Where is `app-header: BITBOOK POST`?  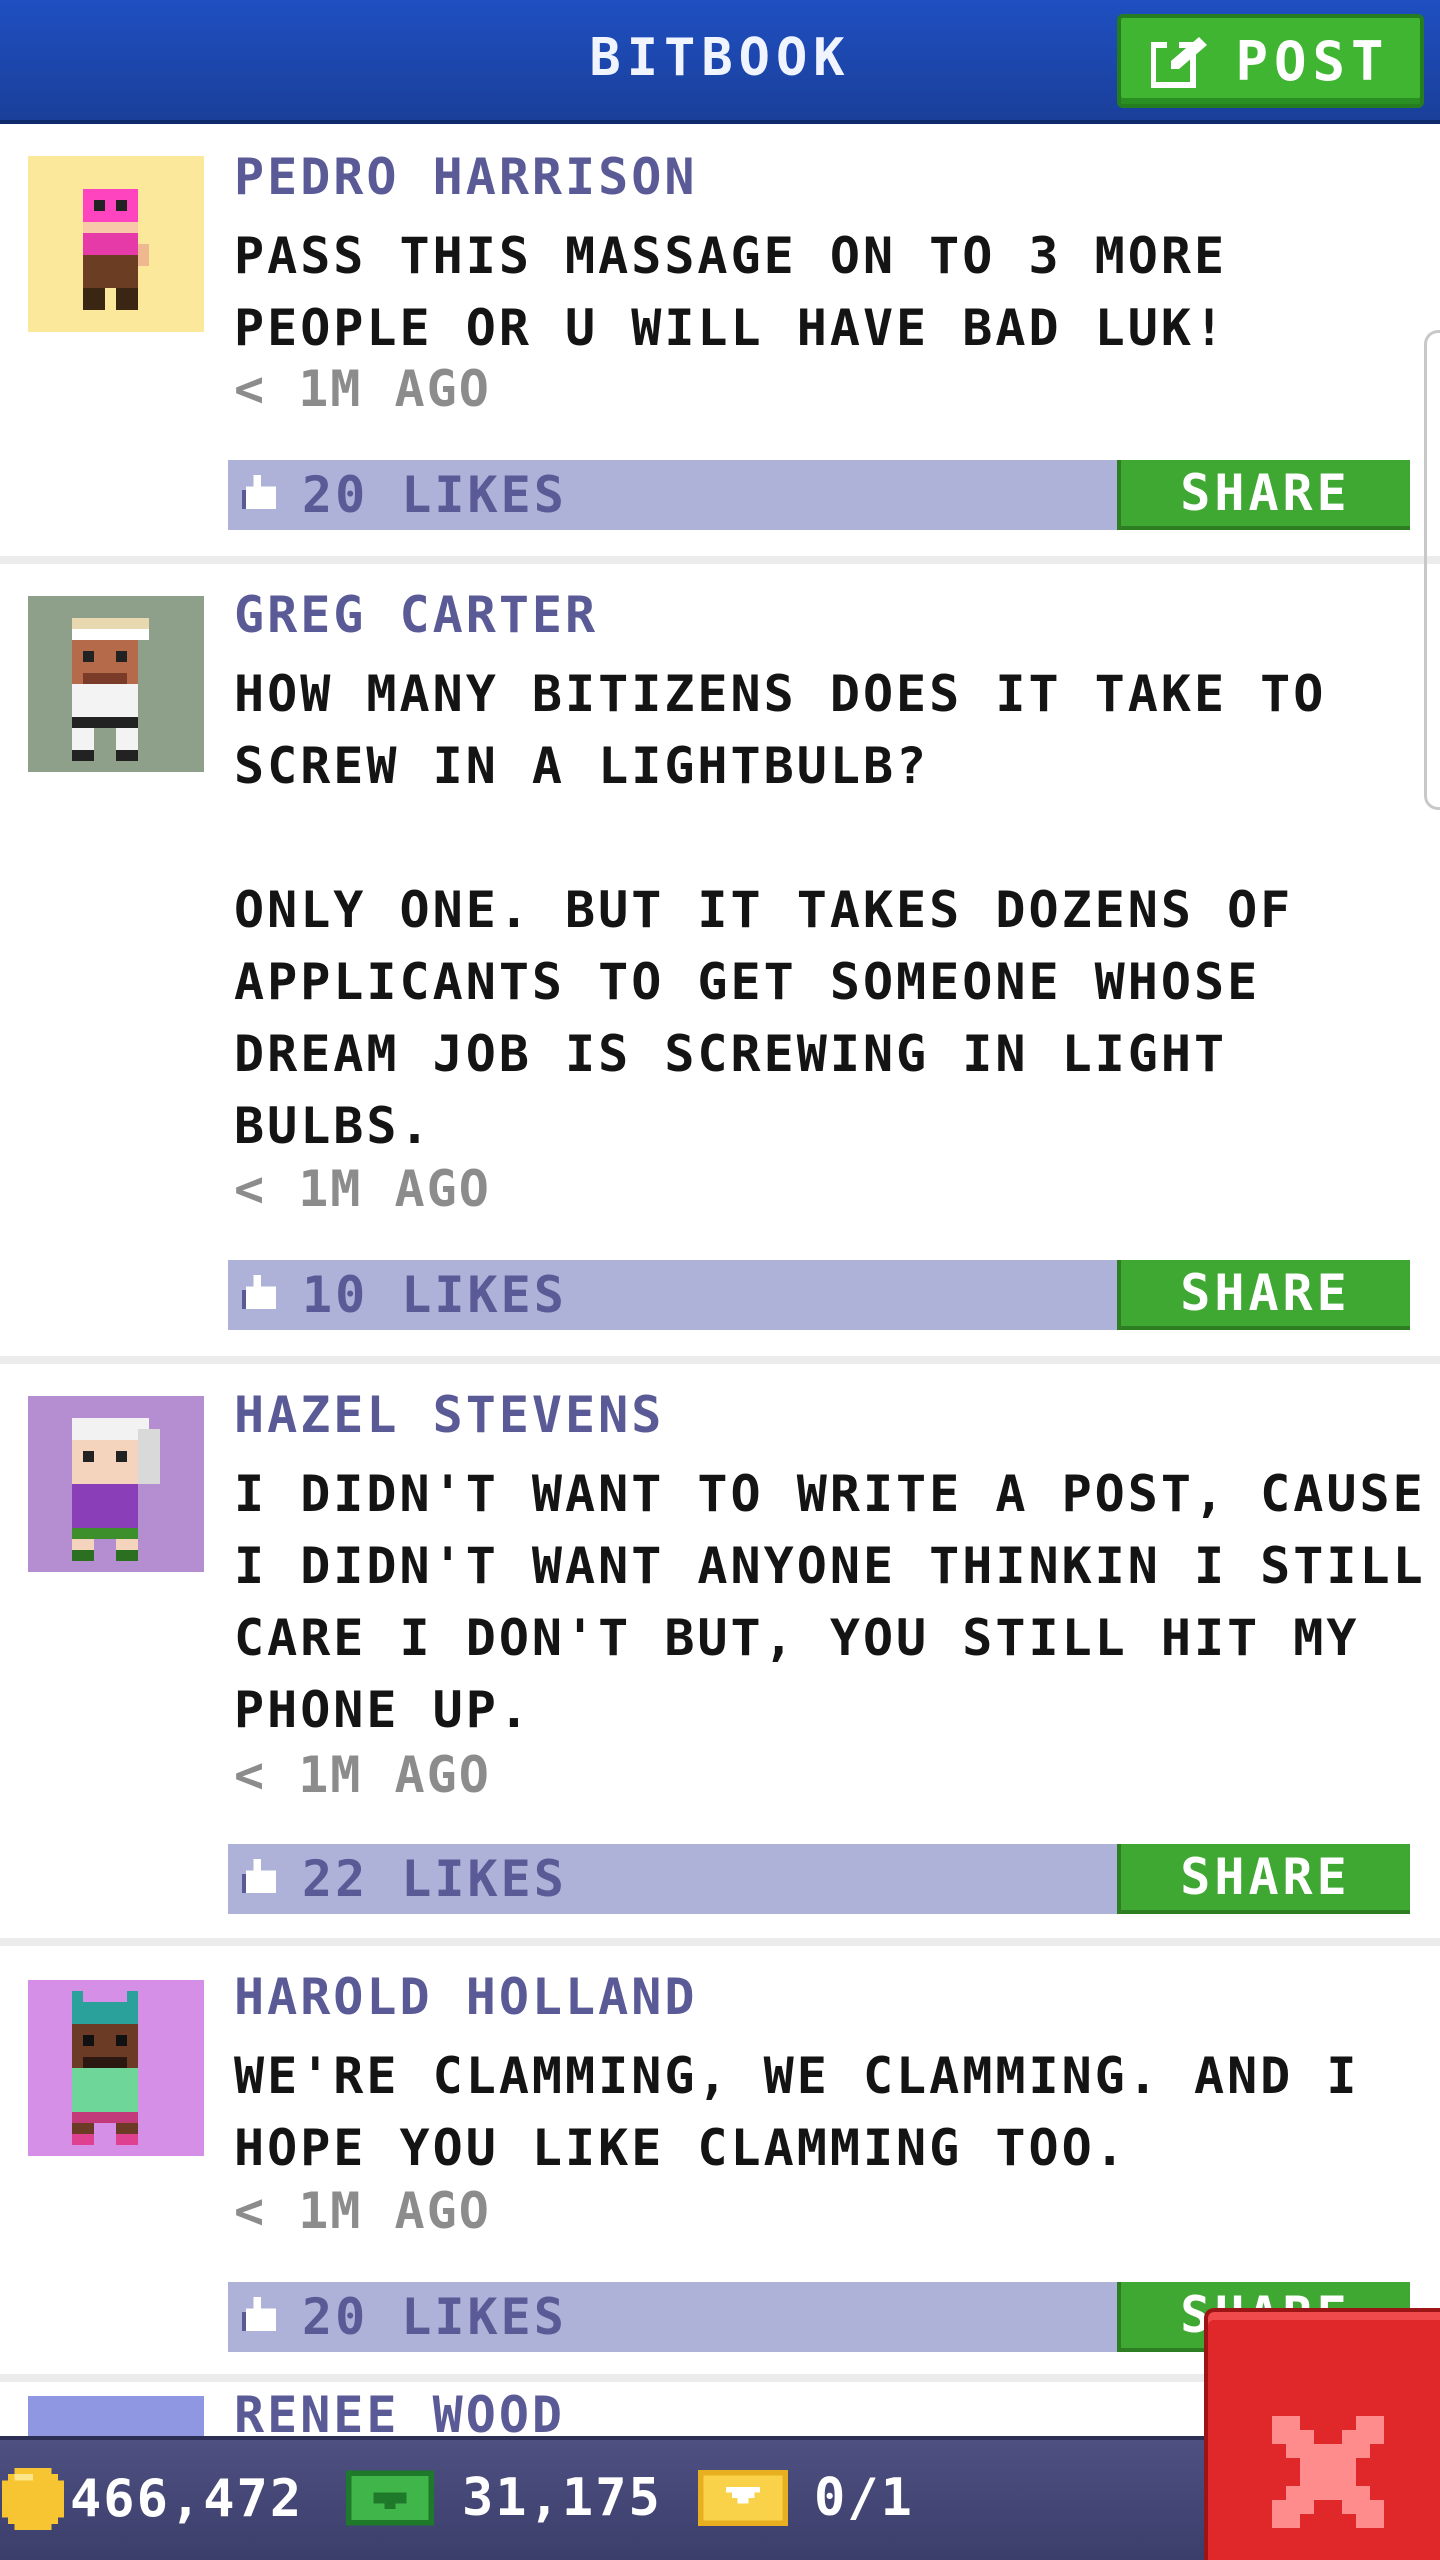 app-header: BITBOOK POST is located at coordinates (720, 62).